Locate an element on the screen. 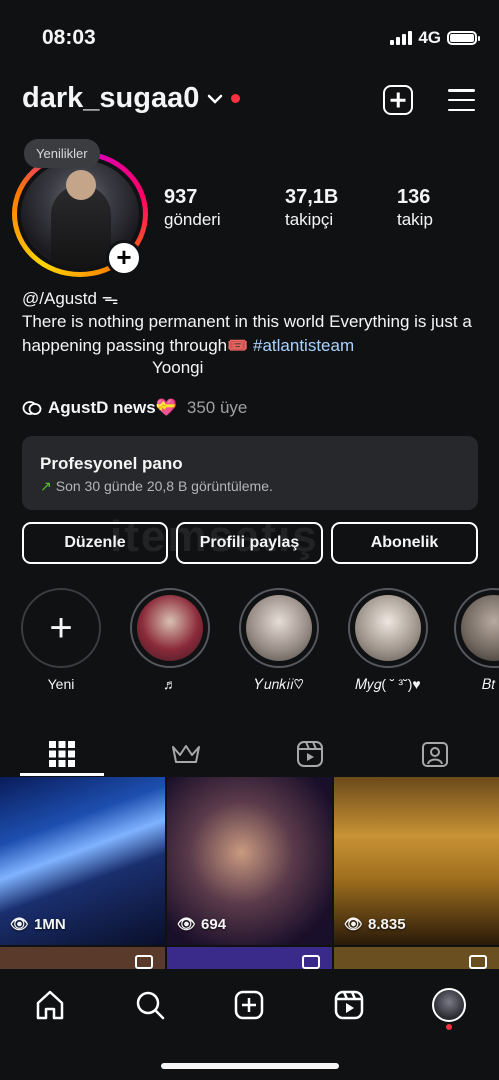 The height and width of the screenshot is (1080, 499). share-profile-button: Profili paylaş is located at coordinates (249, 543).